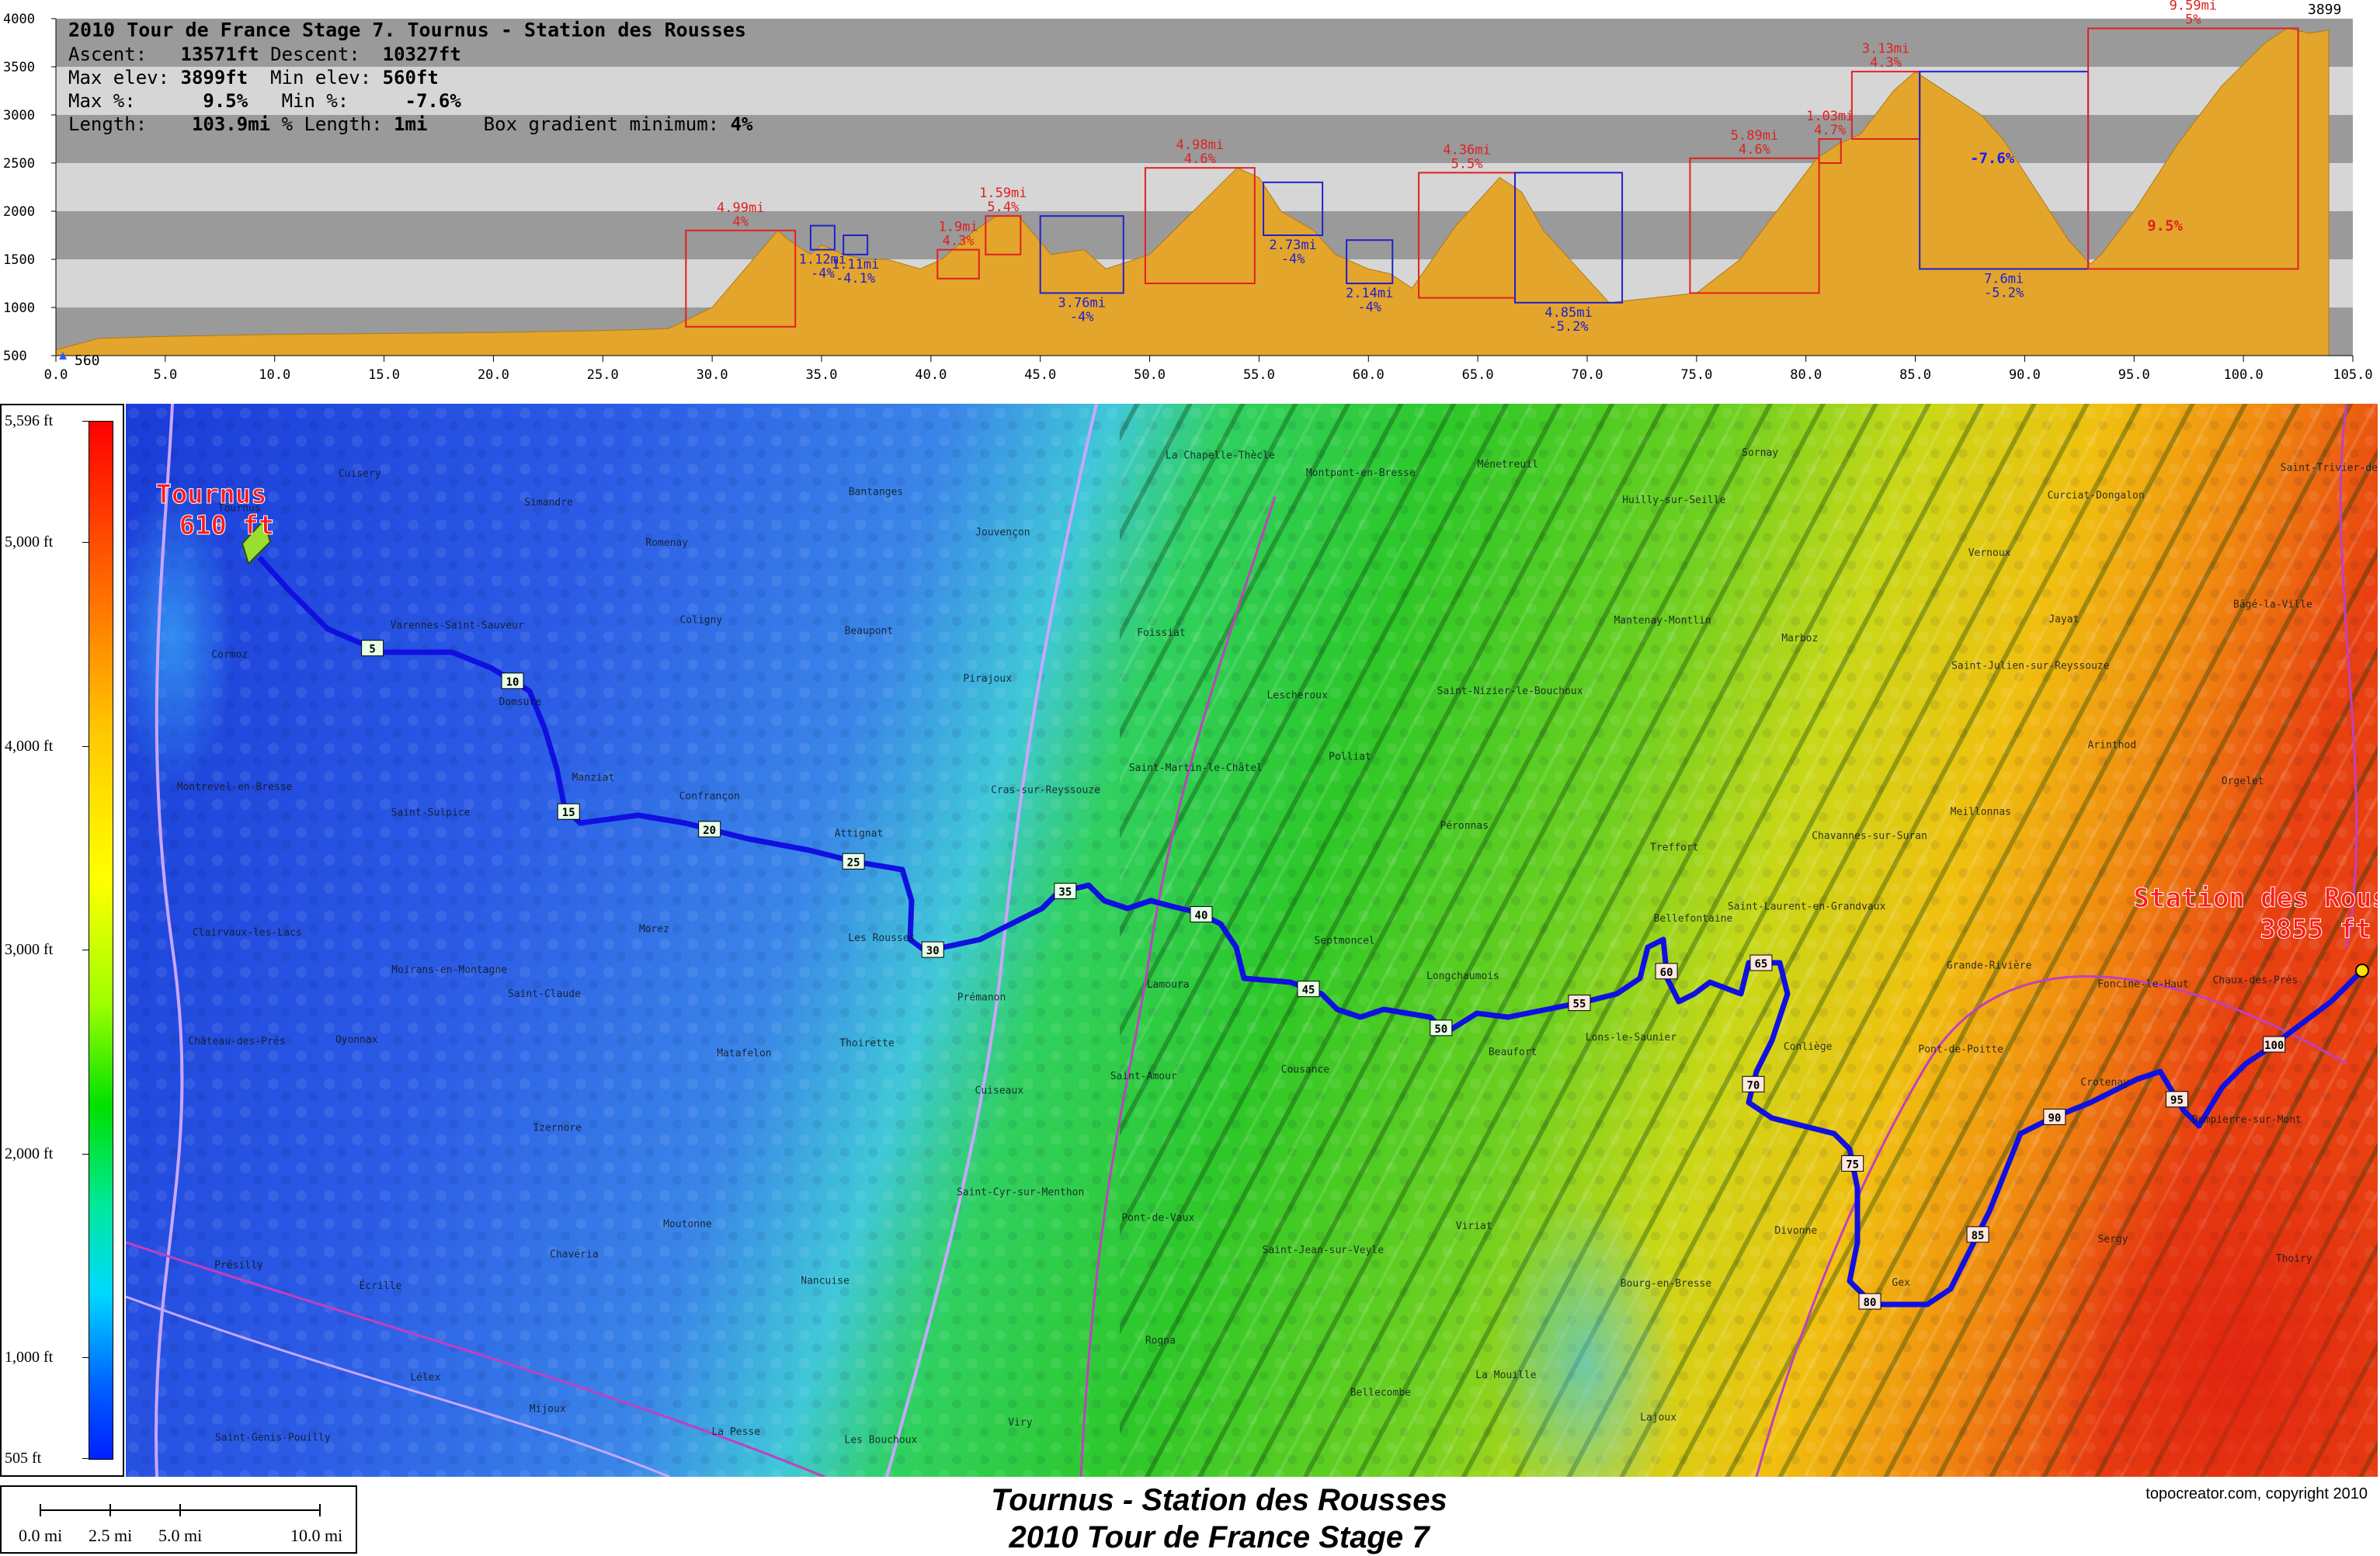 This screenshot has width=2380, height=1556. I want to click on finish-marker, so click(2362, 971).